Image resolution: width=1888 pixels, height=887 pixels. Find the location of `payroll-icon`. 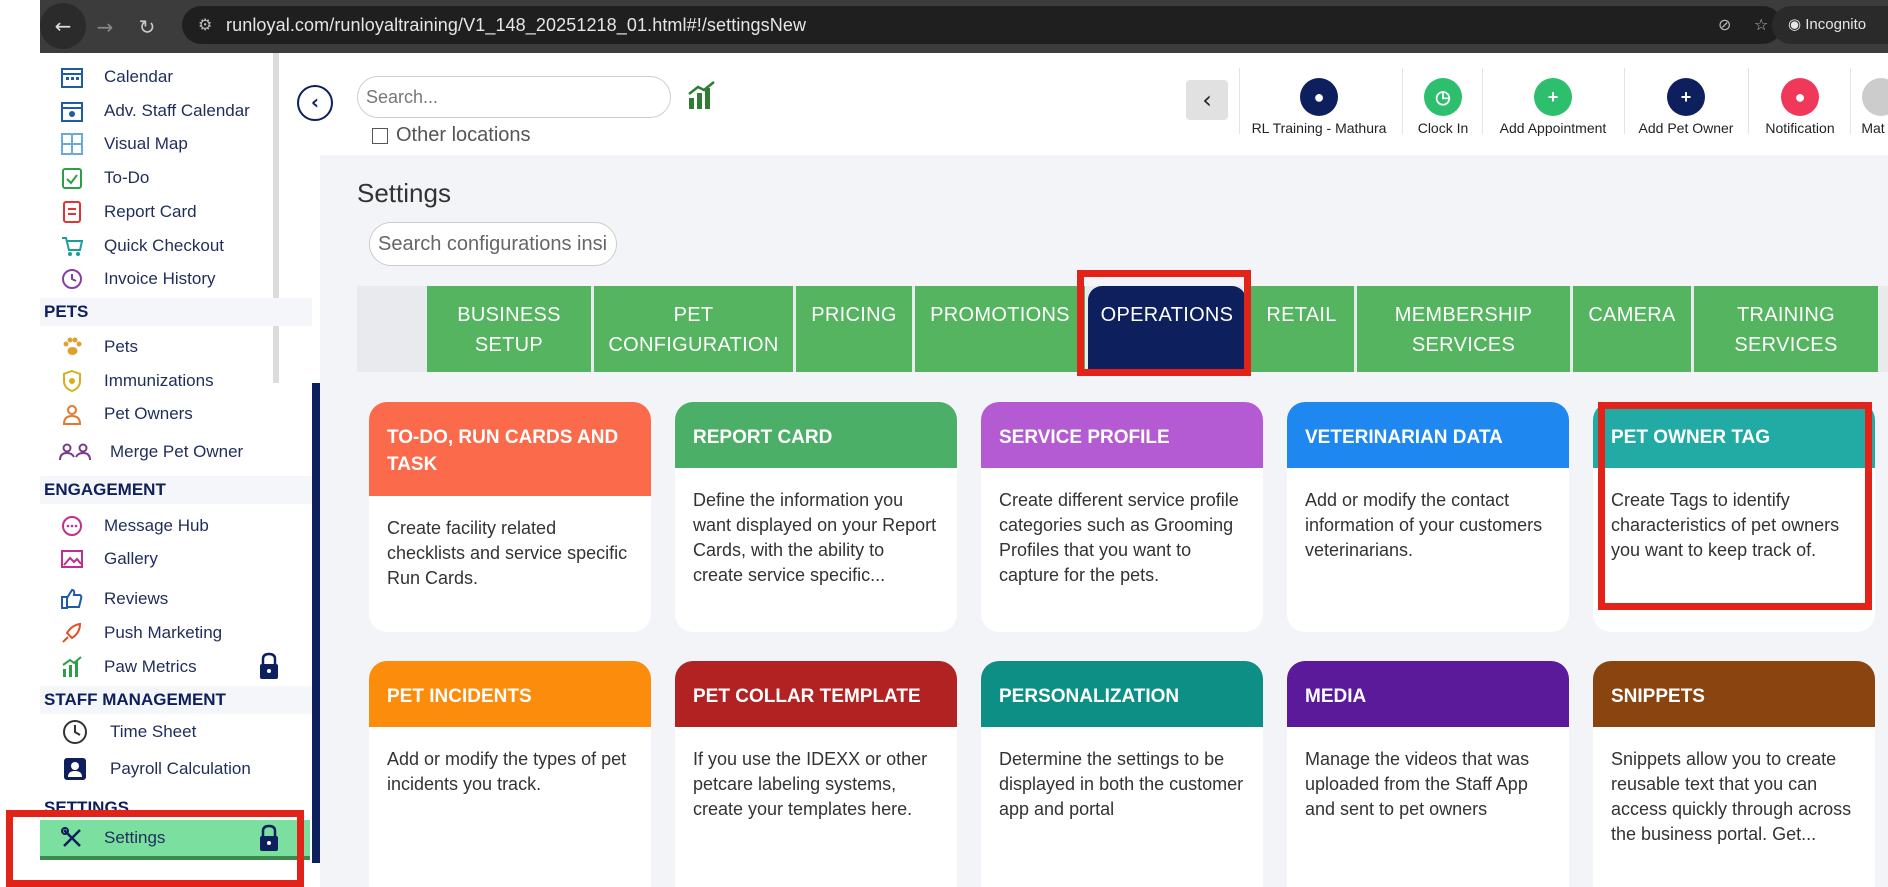

payroll-icon is located at coordinates (75, 769).